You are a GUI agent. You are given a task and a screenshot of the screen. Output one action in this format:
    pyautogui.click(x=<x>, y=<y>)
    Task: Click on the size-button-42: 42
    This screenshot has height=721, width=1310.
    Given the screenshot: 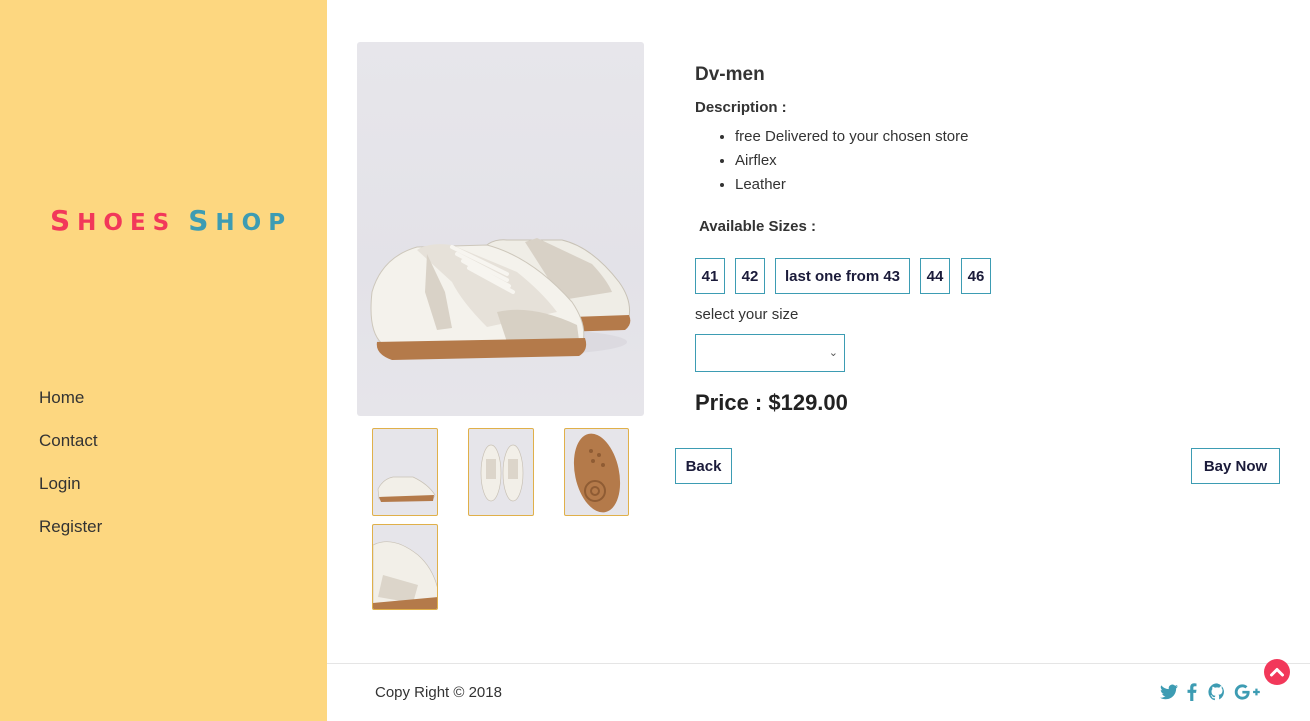 What is the action you would take?
    pyautogui.click(x=750, y=276)
    